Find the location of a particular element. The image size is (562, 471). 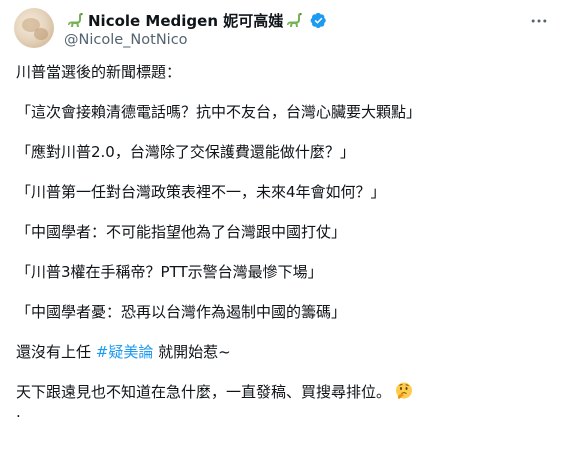

headline: 「川普3權在手稱帝？PTT示警台灣最慘下場」 is located at coordinates (169, 272).